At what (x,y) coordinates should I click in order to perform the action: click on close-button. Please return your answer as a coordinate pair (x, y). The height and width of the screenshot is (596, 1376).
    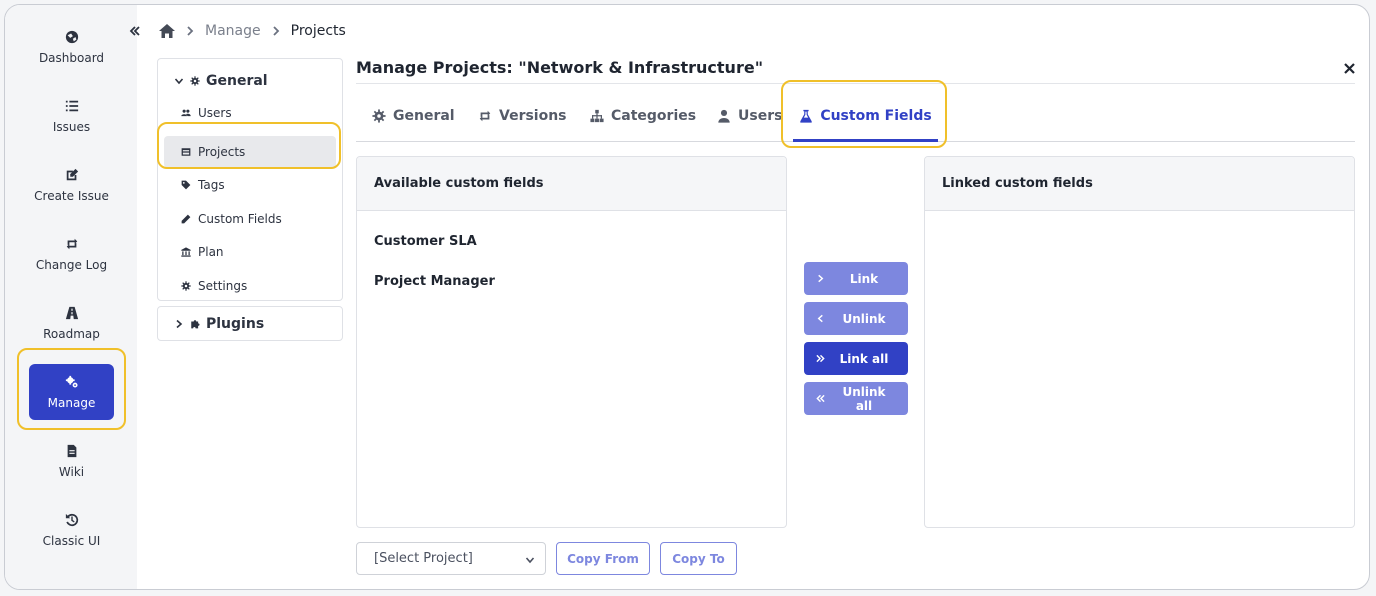
    Looking at the image, I should click on (1349, 68).